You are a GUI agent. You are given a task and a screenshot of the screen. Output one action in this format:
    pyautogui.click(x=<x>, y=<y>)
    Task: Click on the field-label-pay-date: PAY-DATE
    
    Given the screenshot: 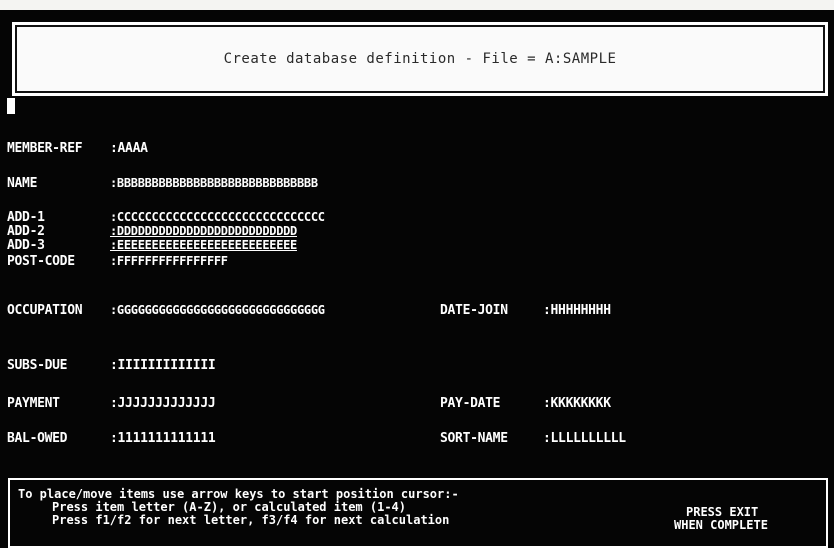 What is the action you would take?
    pyautogui.click(x=470, y=403)
    